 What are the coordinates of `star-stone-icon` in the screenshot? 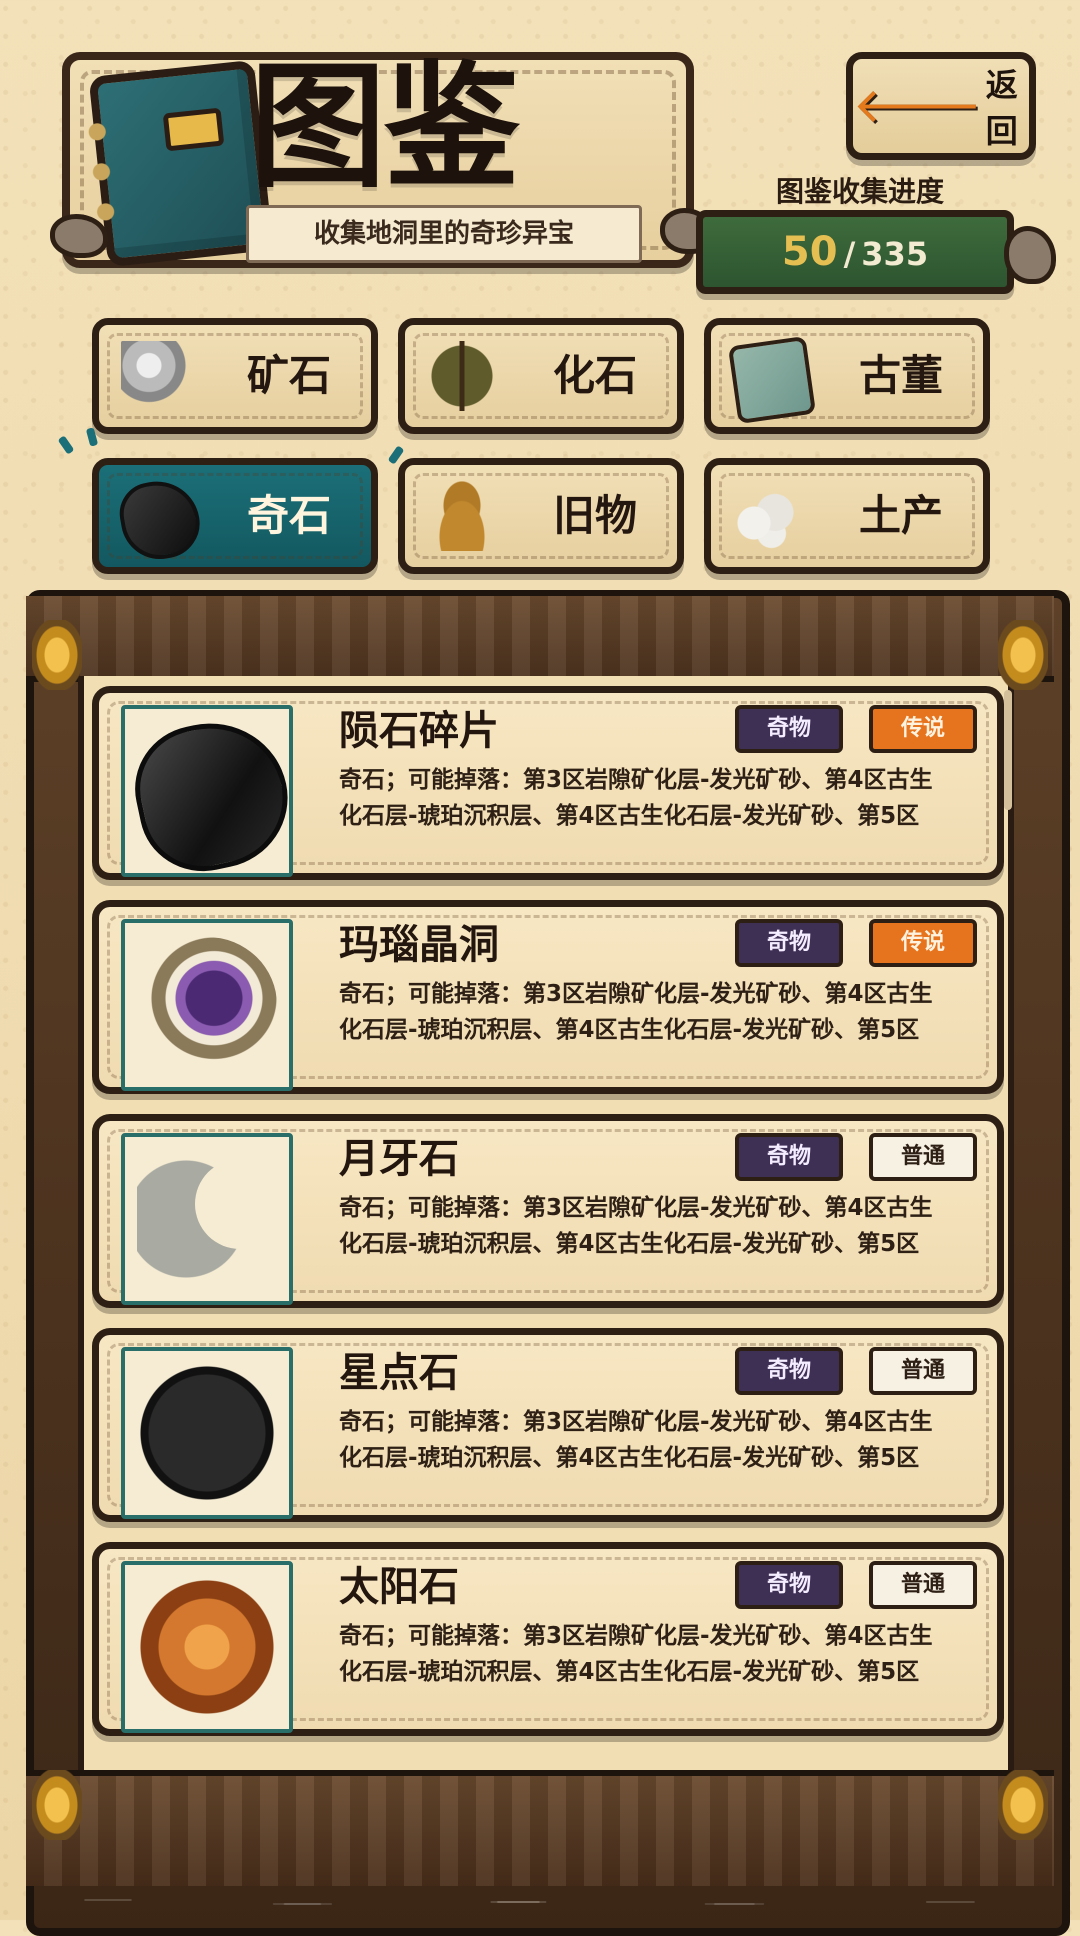 It's located at (207, 1433).